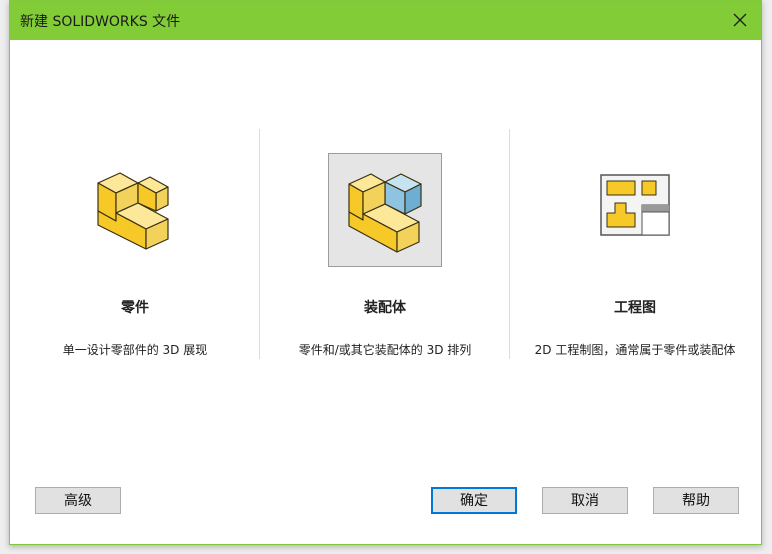 Image resolution: width=772 pixels, height=554 pixels. What do you see at coordinates (385, 20) in the screenshot?
I see `title-bar: 新建 SOLIDWORKS 文件` at bounding box center [385, 20].